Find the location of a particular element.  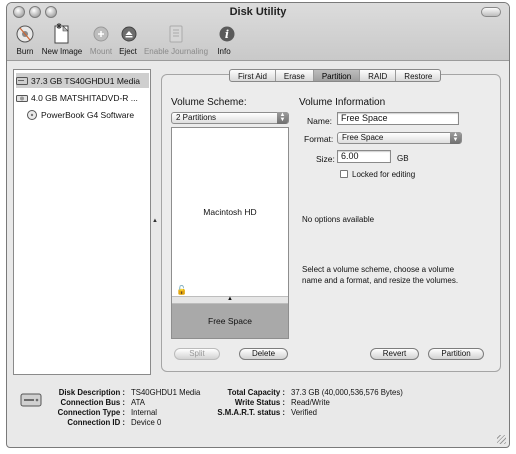

tab-first-aid: First Aid is located at coordinates (253, 75).